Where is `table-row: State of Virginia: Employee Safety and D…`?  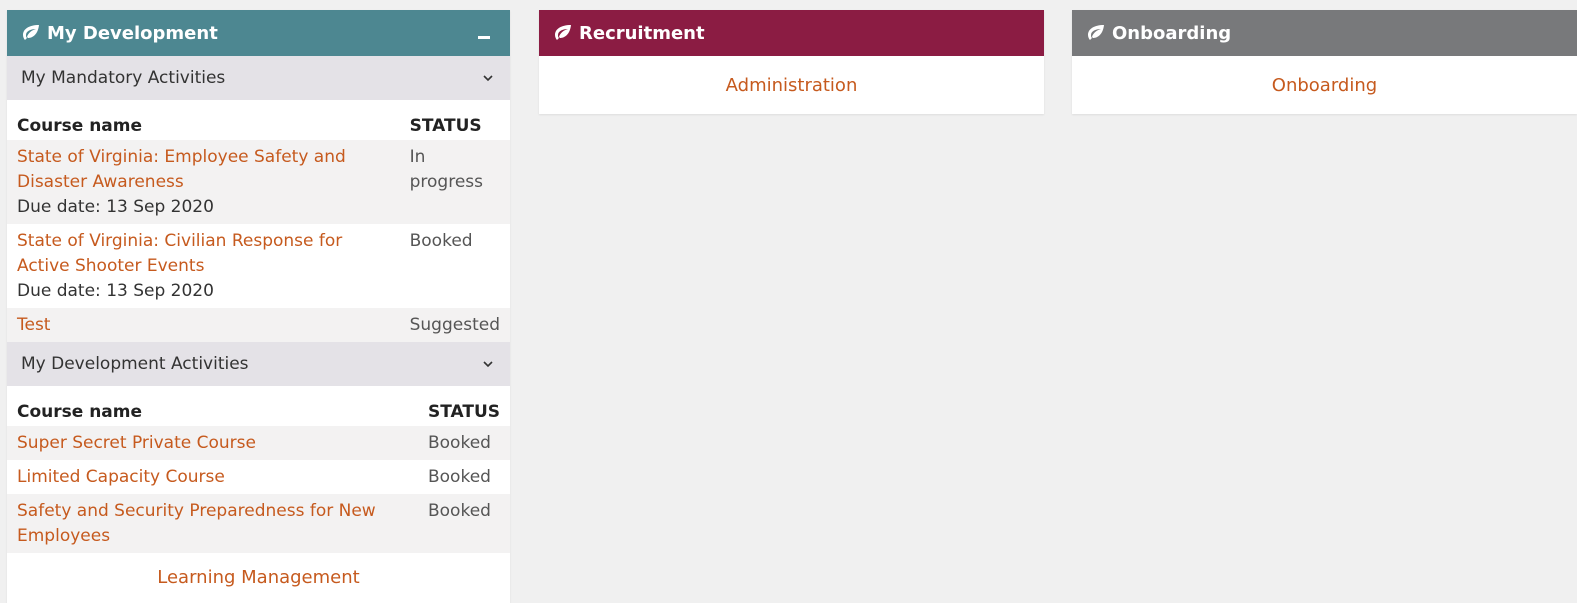
table-row: State of Virginia: Employee Safety and D… is located at coordinates (258, 182).